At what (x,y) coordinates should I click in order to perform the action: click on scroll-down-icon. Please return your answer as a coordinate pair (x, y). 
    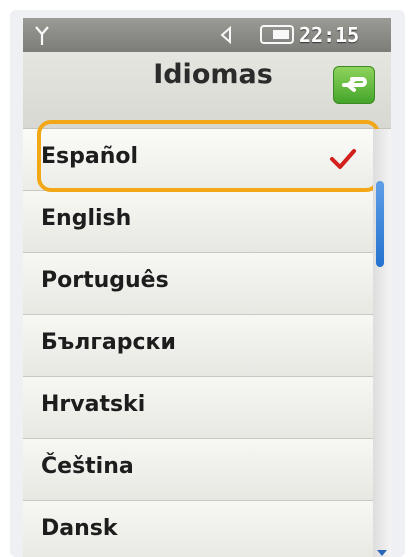
    Looking at the image, I should click on (382, 553).